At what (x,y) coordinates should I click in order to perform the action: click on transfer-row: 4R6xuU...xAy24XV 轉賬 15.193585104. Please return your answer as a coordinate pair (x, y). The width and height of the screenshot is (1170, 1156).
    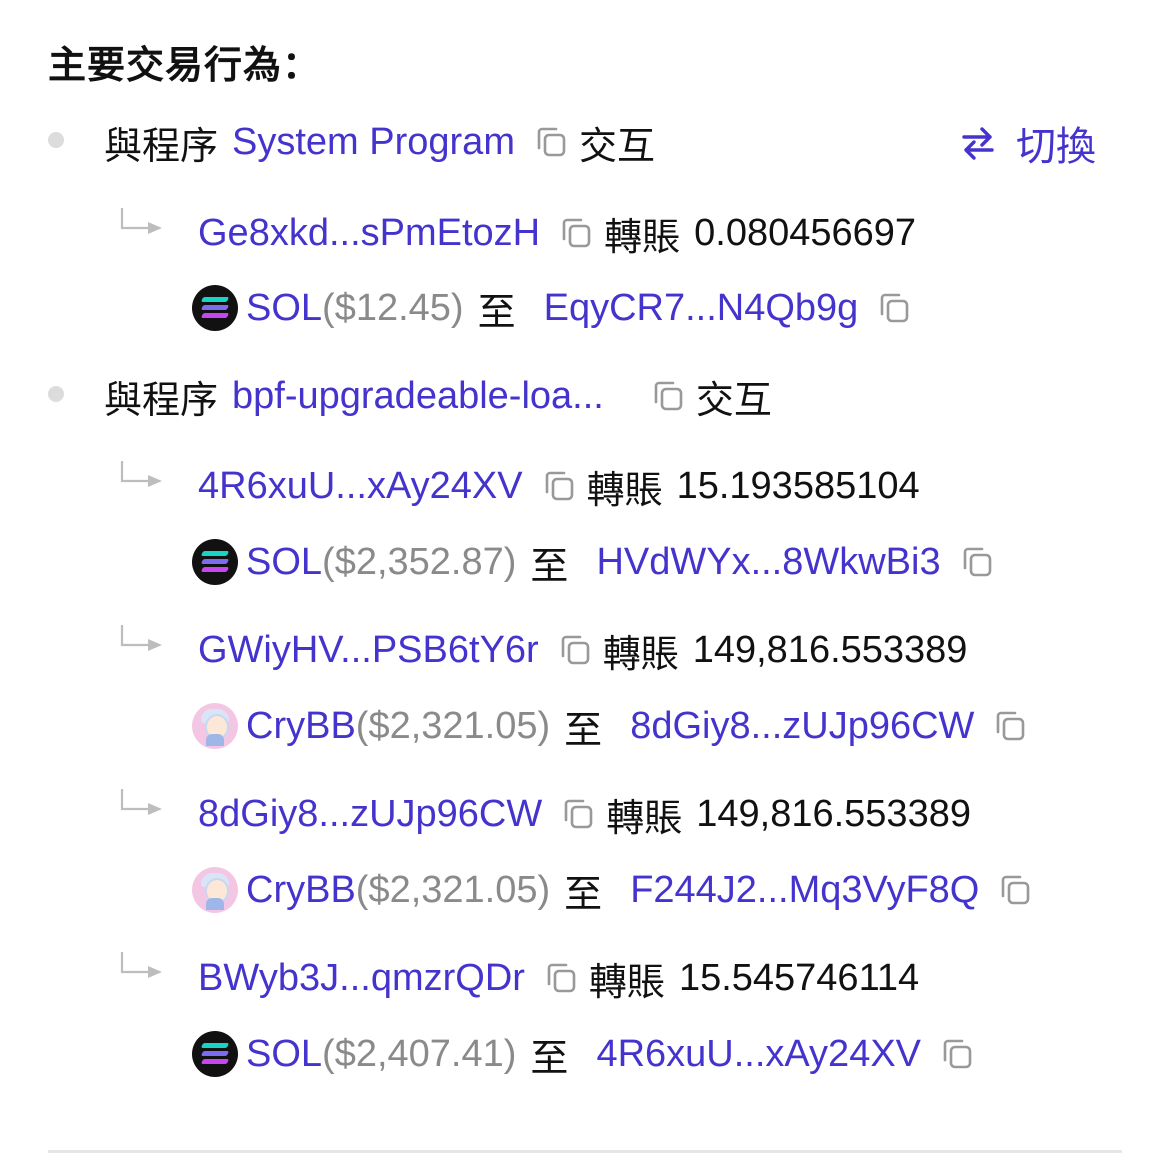
    Looking at the image, I should click on (559, 486).